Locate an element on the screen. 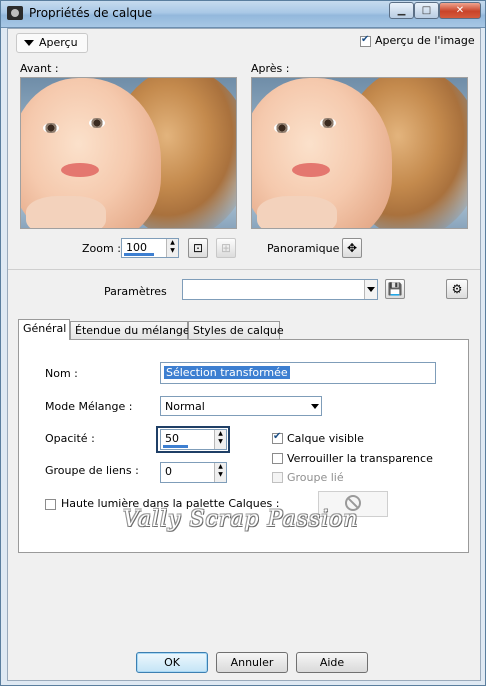 This screenshot has width=486, height=686. tab-layer-styles: Styles de calque is located at coordinates (236, 330).